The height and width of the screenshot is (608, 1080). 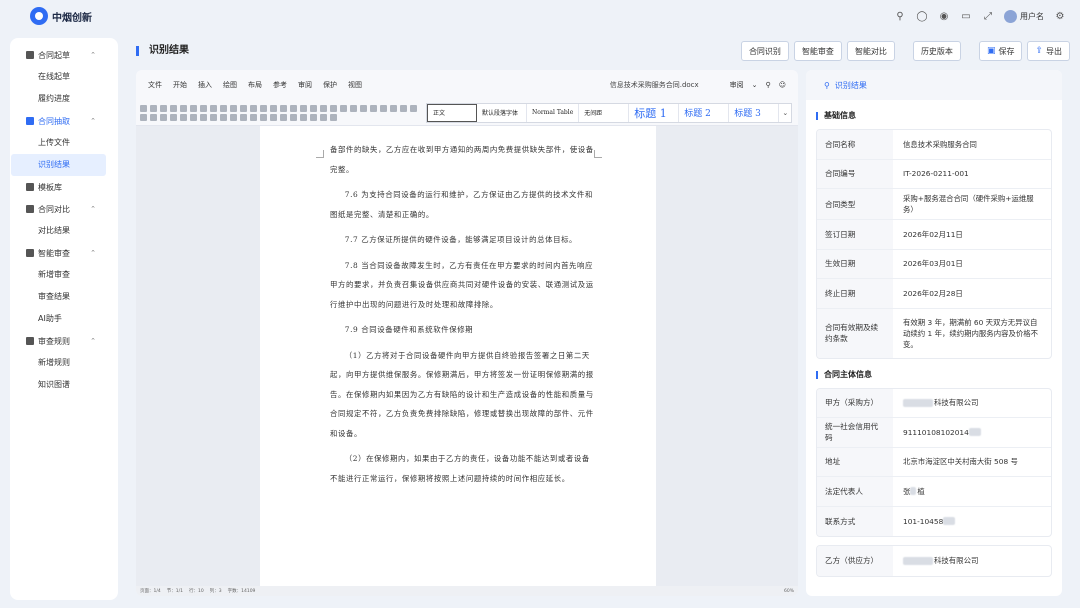 I want to click on sidebar-group-rules: 审查规则 ⌃, so click(x=64, y=341).